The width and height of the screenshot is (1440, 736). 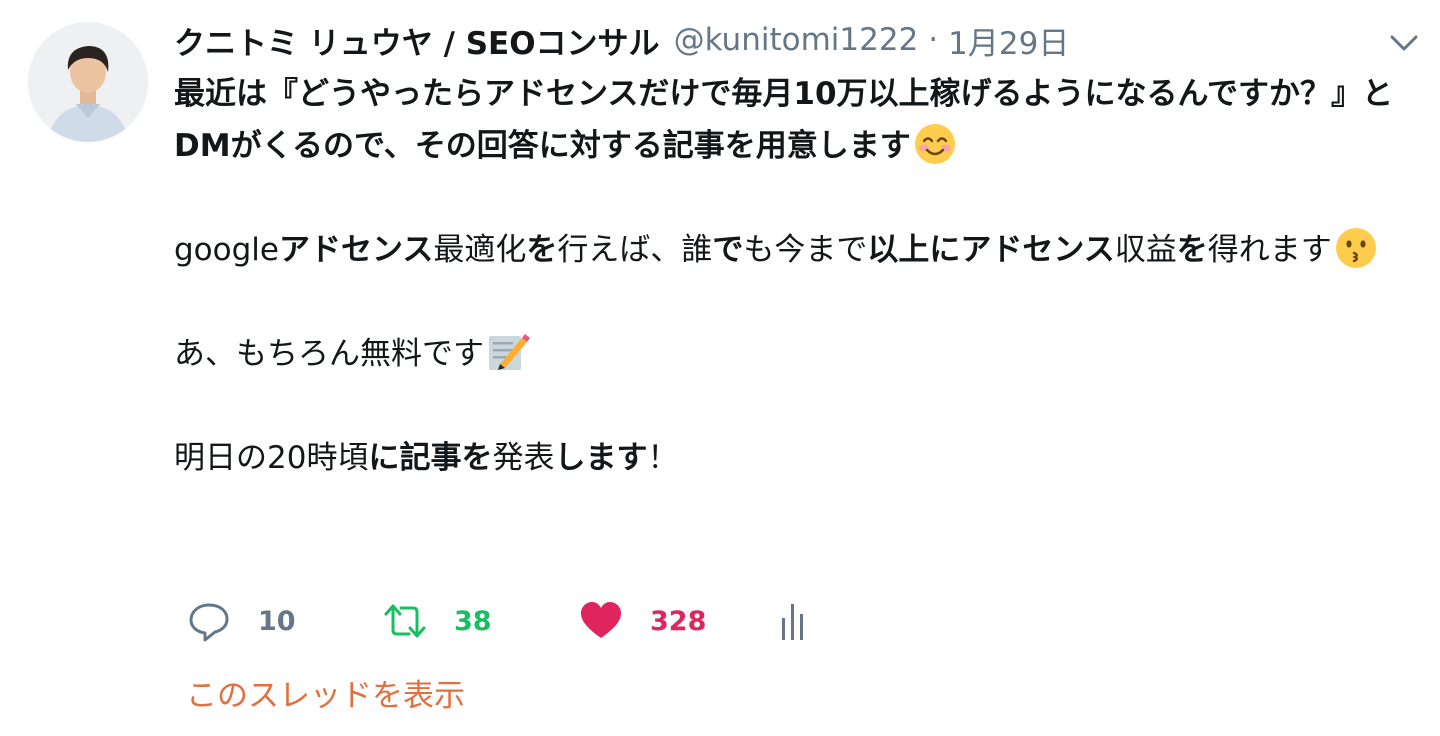 What do you see at coordinates (1355, 248) in the screenshot?
I see `kissing-face-icon` at bounding box center [1355, 248].